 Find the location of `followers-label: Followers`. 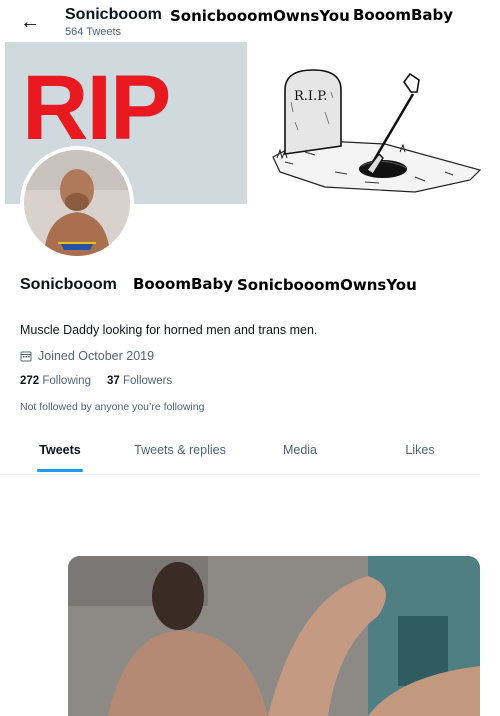

followers-label: Followers is located at coordinates (147, 381).